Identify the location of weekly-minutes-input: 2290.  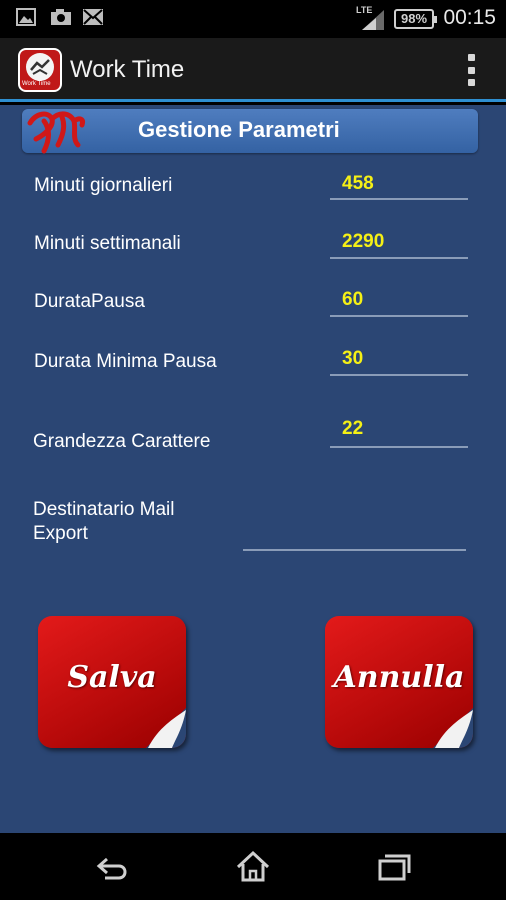
(363, 242).